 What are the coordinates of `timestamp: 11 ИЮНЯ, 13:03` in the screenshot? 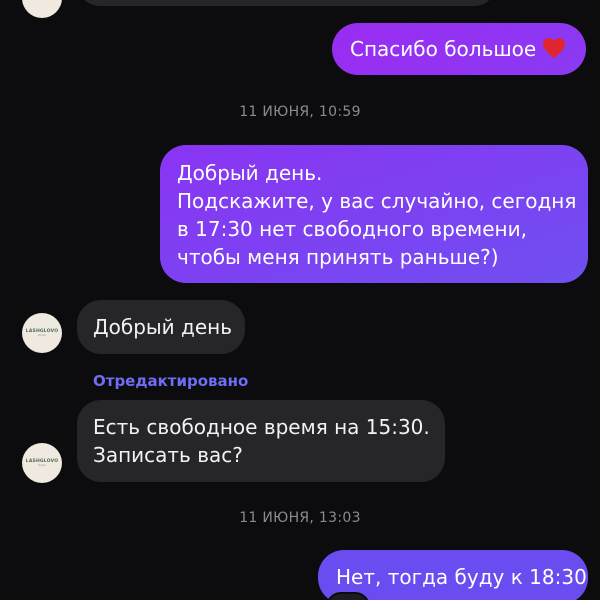 It's located at (300, 518).